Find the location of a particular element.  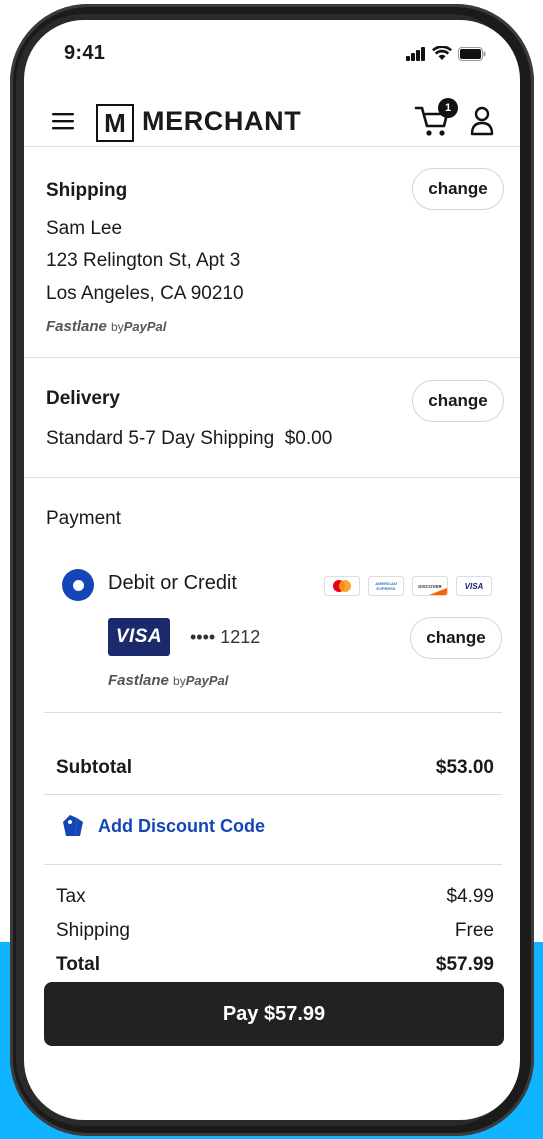

discover-icon: DISCOVER is located at coordinates (430, 586).